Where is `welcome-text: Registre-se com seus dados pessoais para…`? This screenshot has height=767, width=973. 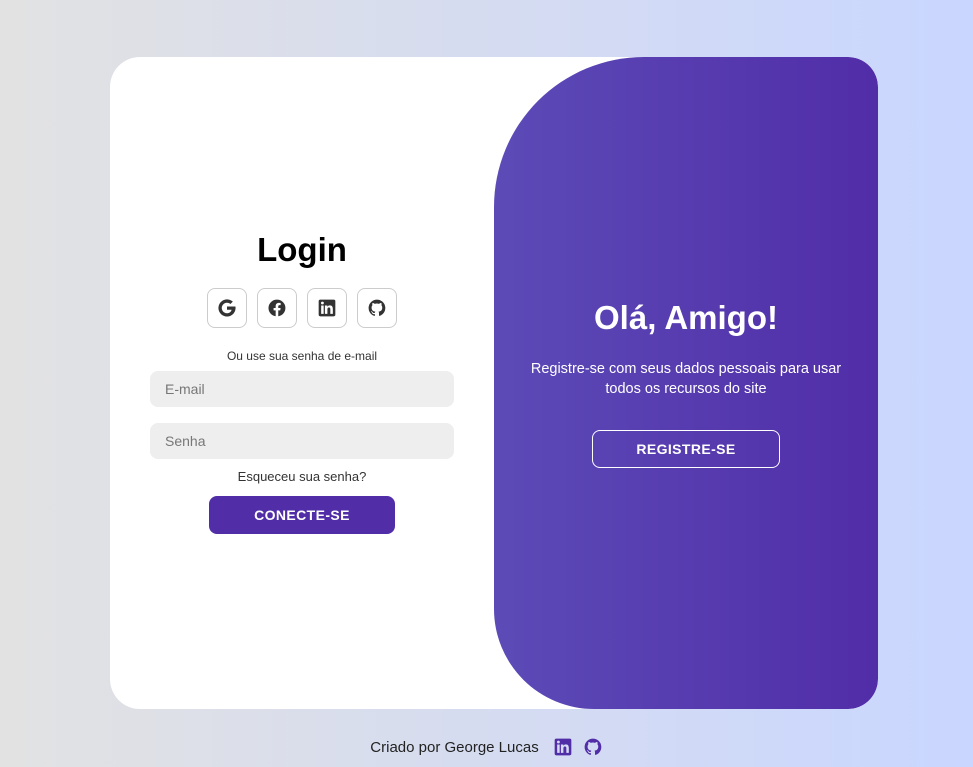
welcome-text: Registre-se com seus dados pessoais para… is located at coordinates (686, 379).